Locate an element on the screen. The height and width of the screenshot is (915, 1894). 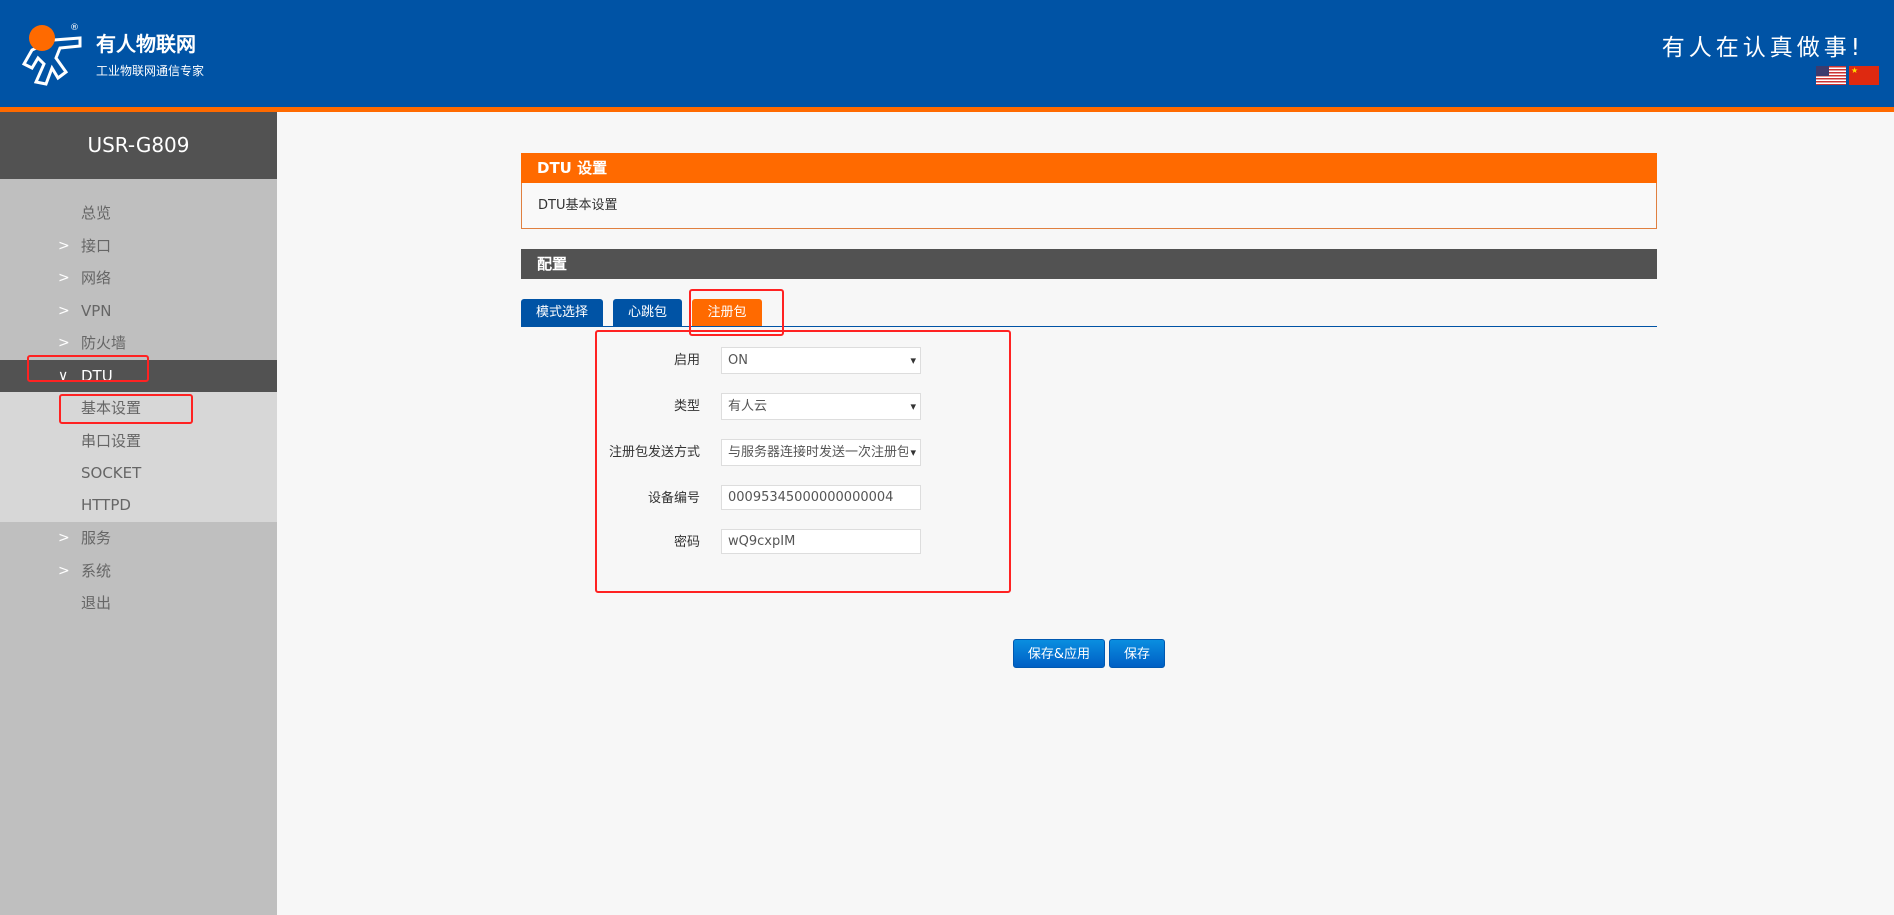
sidebar-item-vpn: > VPN is located at coordinates (138, 311).